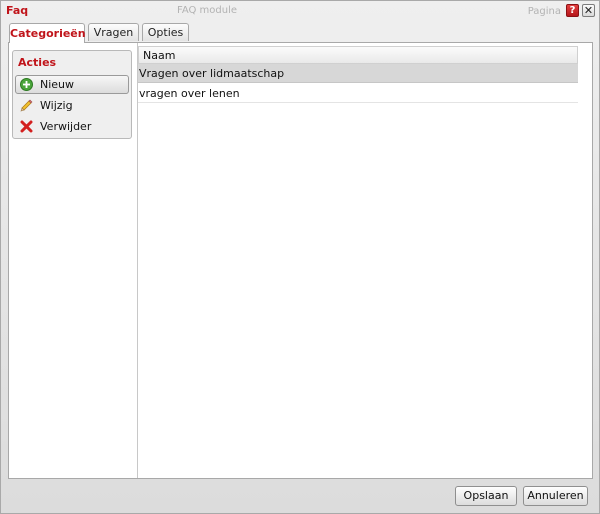 The height and width of the screenshot is (514, 600). I want to click on delete-button: Verwijder, so click(72, 126).